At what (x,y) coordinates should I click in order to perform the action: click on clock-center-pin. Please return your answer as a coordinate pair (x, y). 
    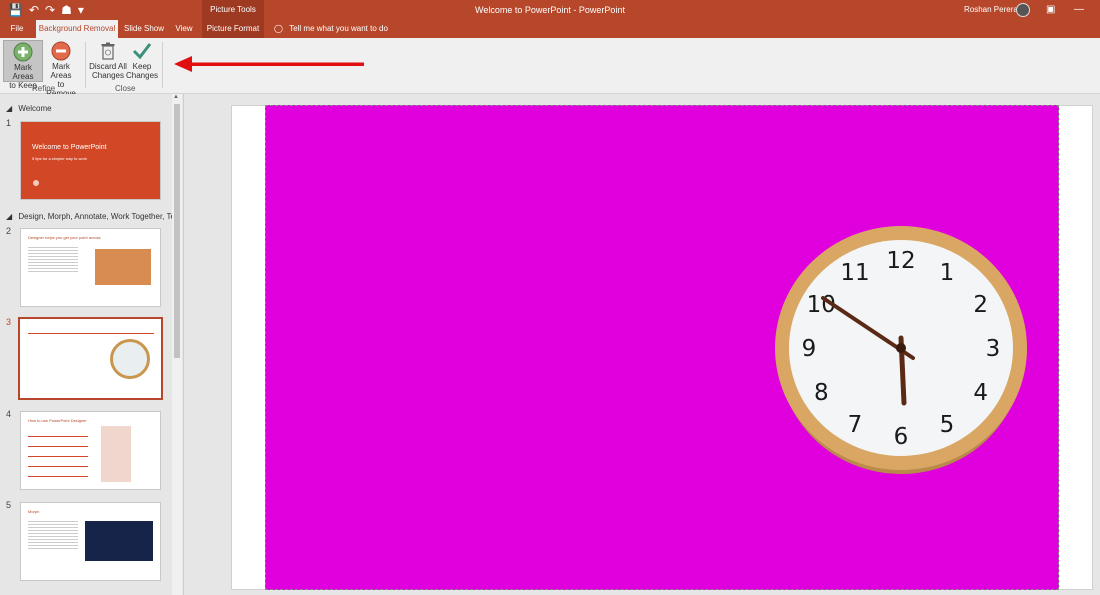
    Looking at the image, I should click on (901, 348).